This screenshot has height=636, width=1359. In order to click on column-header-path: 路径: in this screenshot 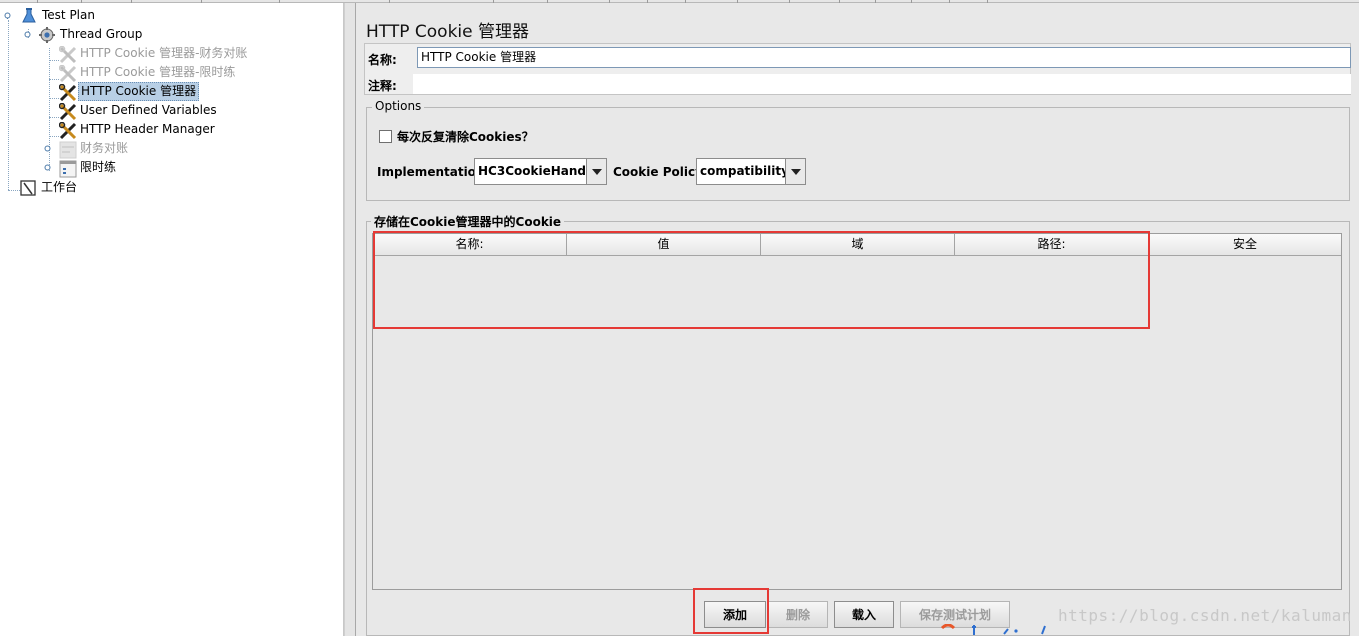, I will do `click(1052, 244)`.